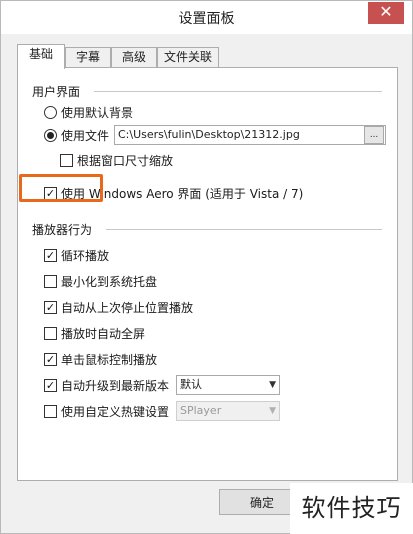 Image resolution: width=413 pixels, height=534 pixels. I want to click on scale-checkbox, so click(66, 160).